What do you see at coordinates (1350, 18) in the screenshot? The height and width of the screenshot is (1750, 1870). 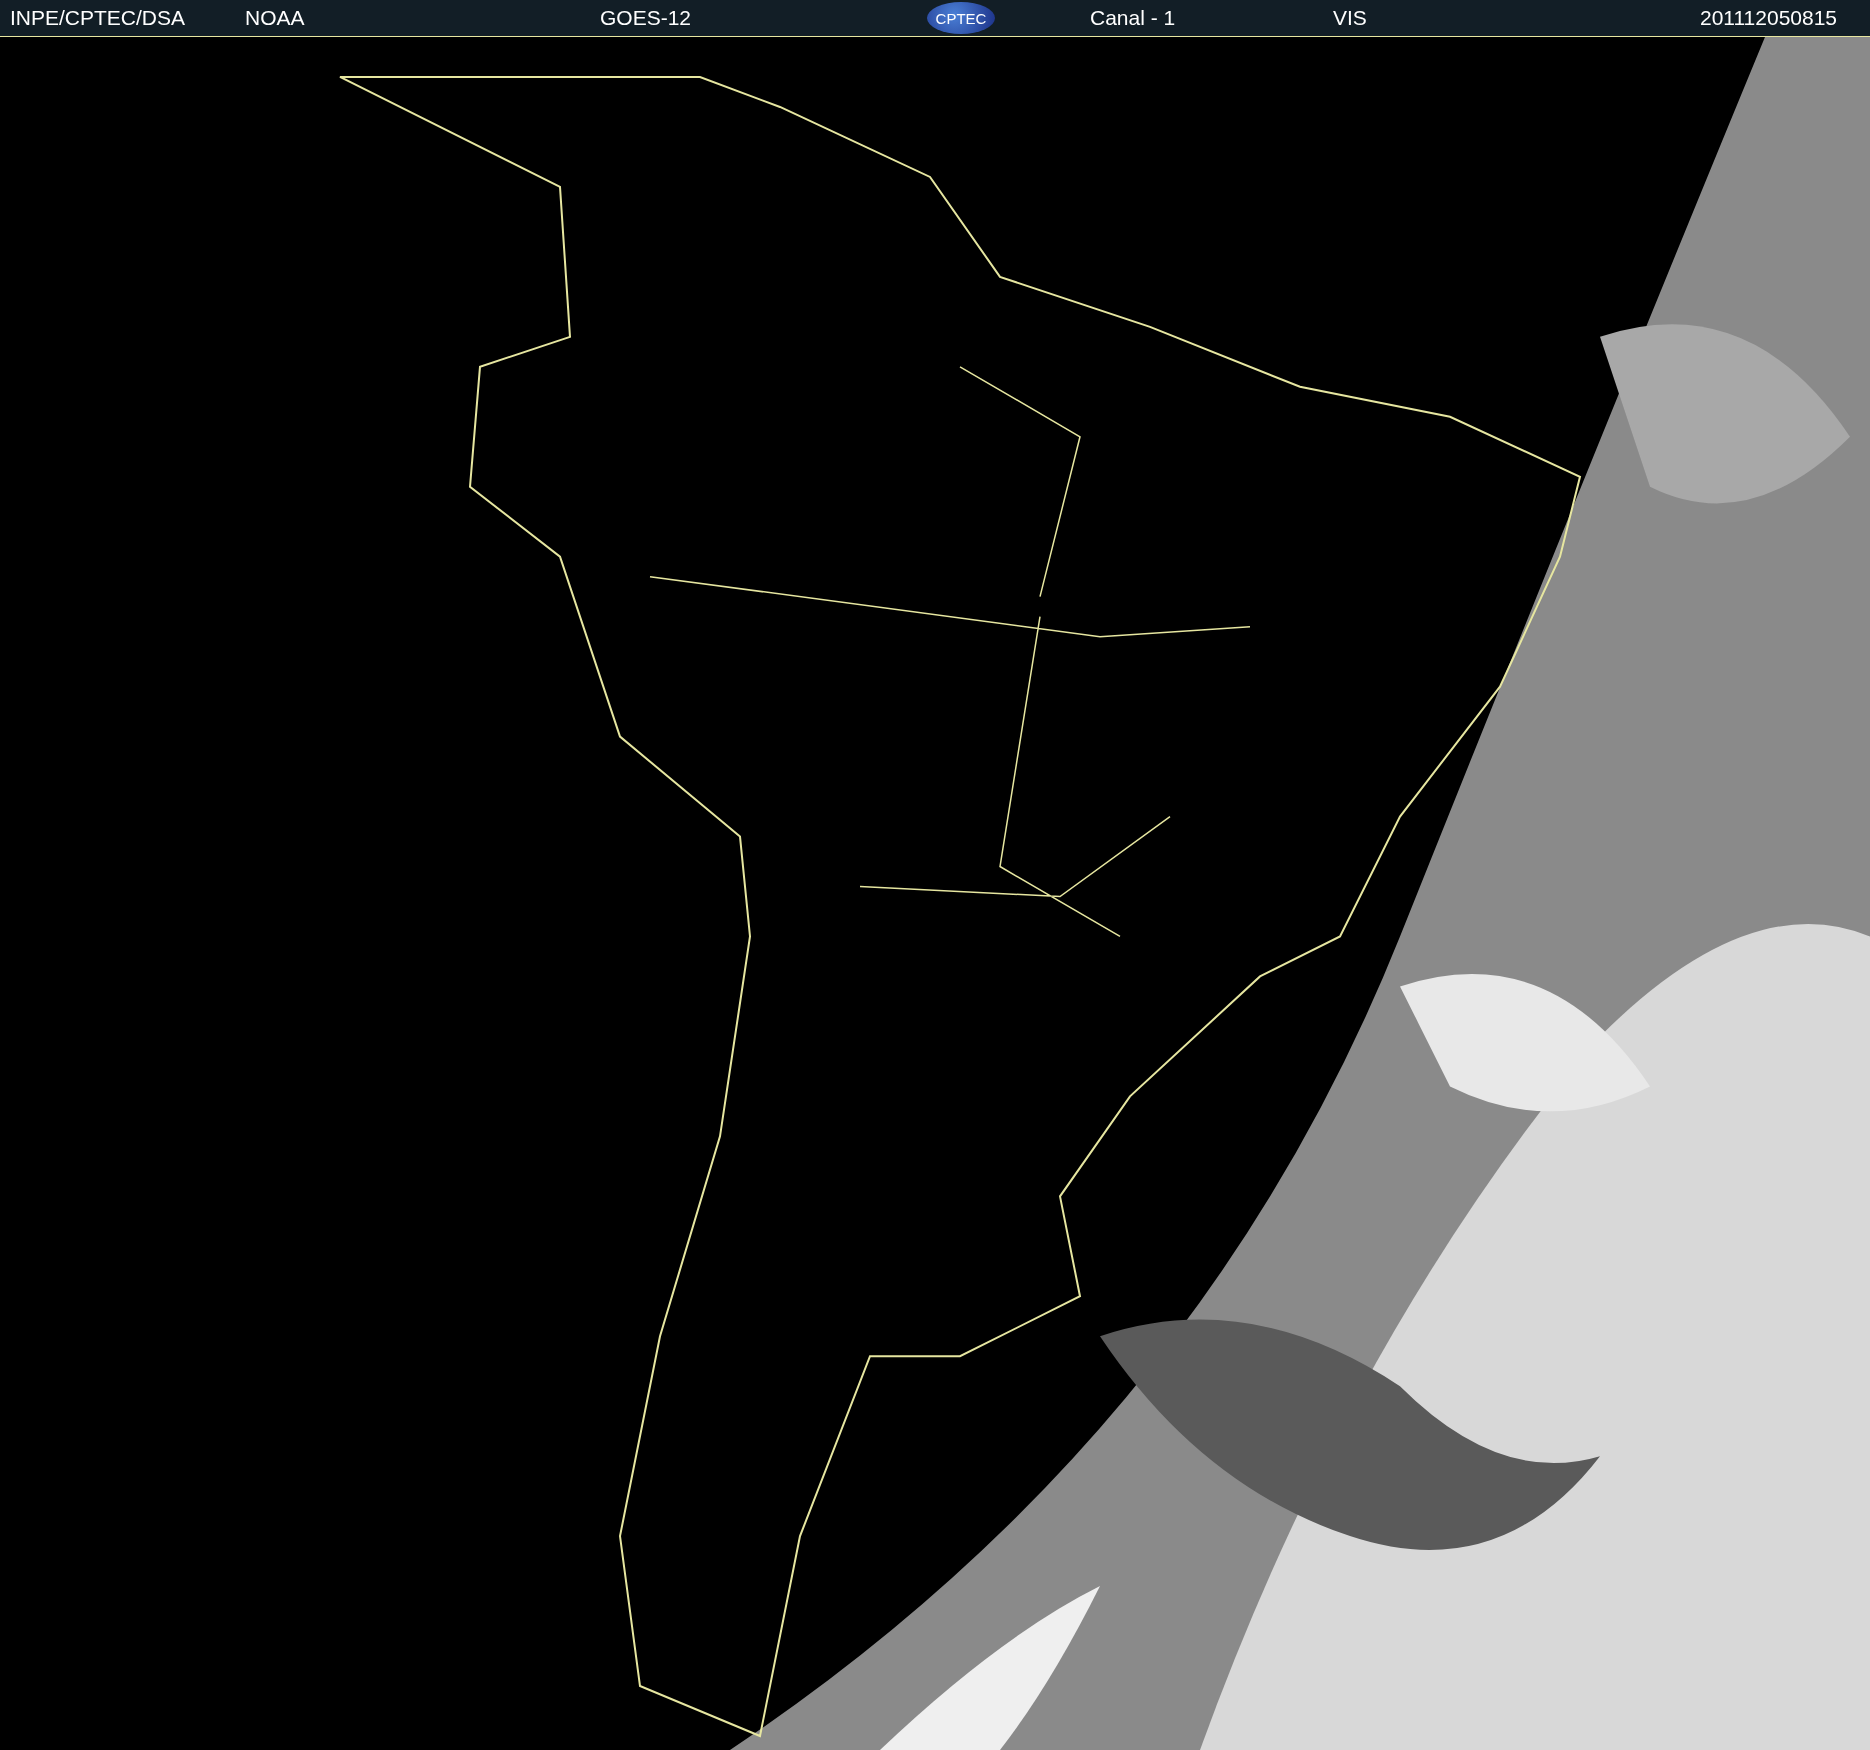 I see `band-label: VIS` at bounding box center [1350, 18].